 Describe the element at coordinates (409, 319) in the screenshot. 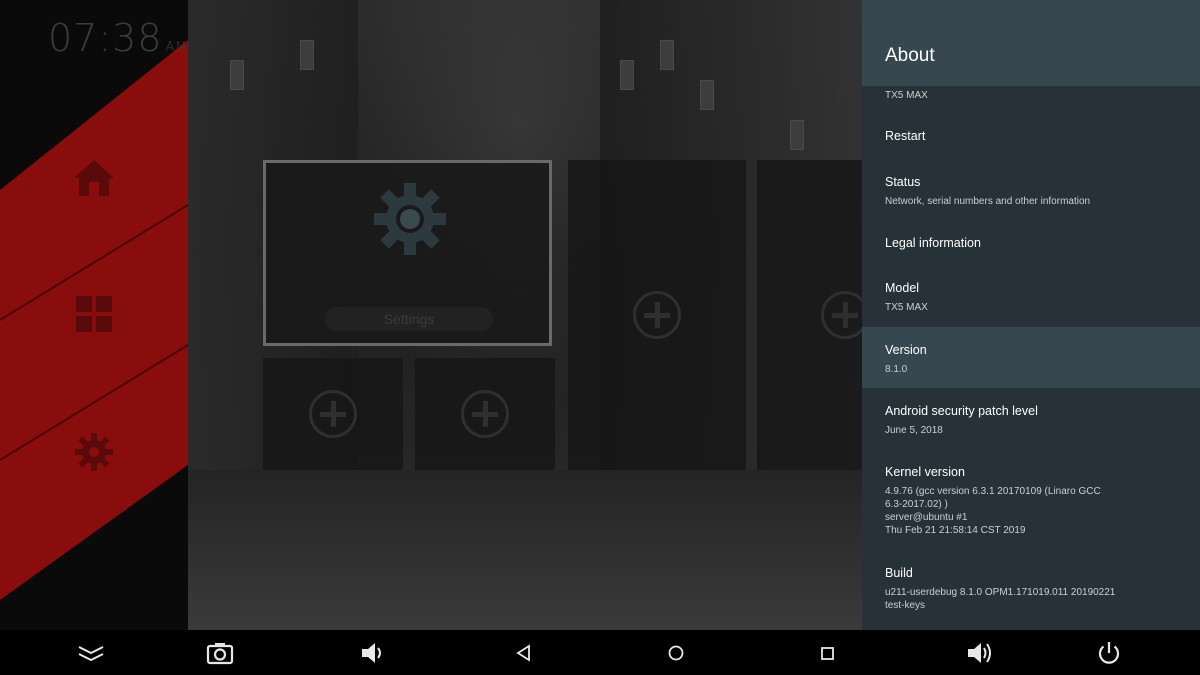

I see `settings-tile-label: Settings` at that location.